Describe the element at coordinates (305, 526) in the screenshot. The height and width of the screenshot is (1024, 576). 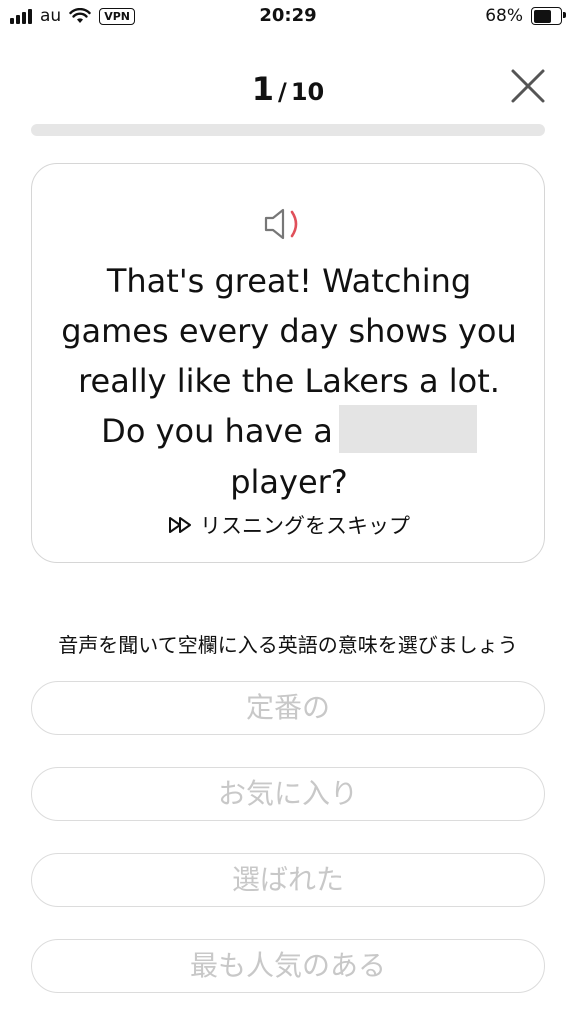
I see `skip-label: リスニングをスキップ` at that location.